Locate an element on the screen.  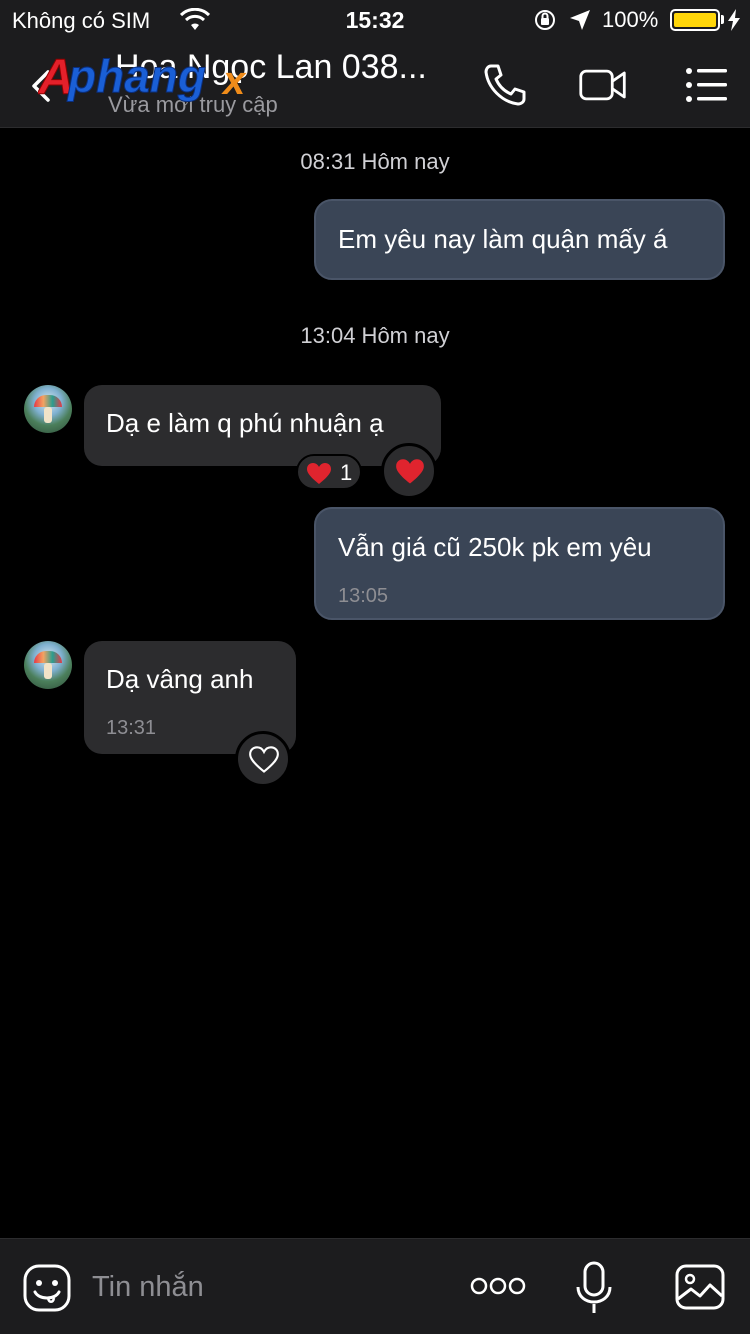
battery-percent: 100% is located at coordinates (630, 19).